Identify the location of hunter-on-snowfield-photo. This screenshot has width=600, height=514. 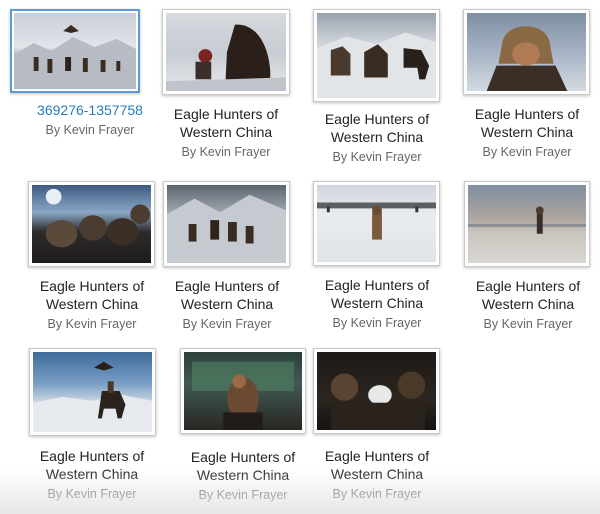
(376, 223).